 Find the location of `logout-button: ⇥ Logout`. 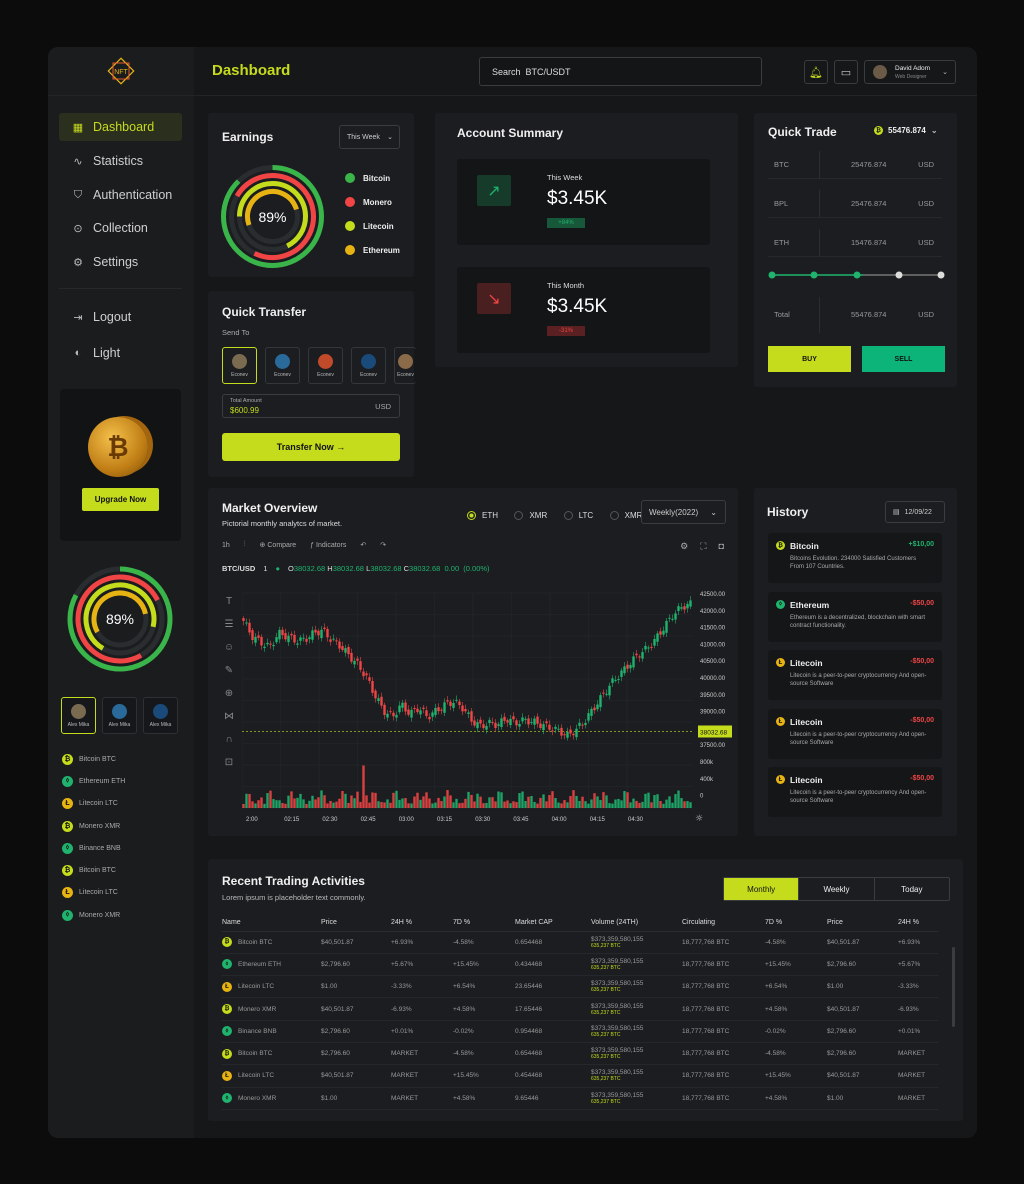

logout-button: ⇥ Logout is located at coordinates (120, 317).